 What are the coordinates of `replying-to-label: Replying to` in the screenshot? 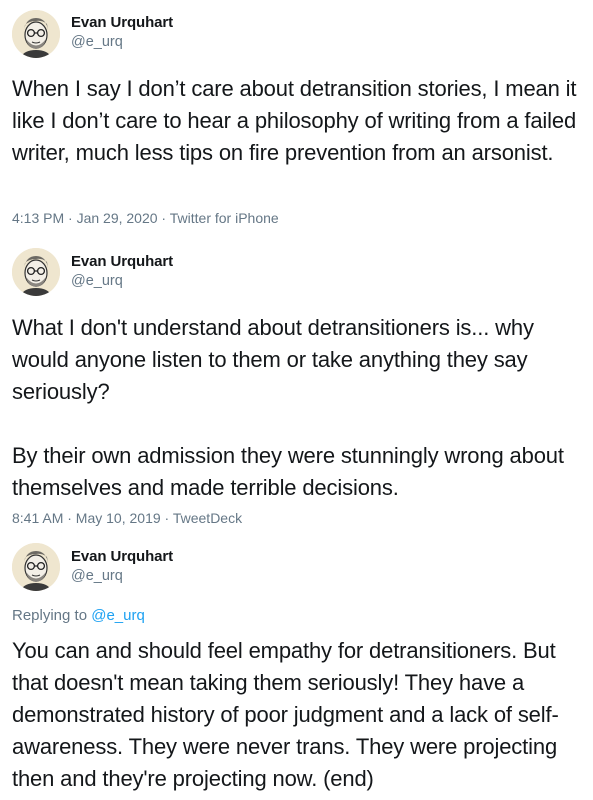 It's located at (50, 615).